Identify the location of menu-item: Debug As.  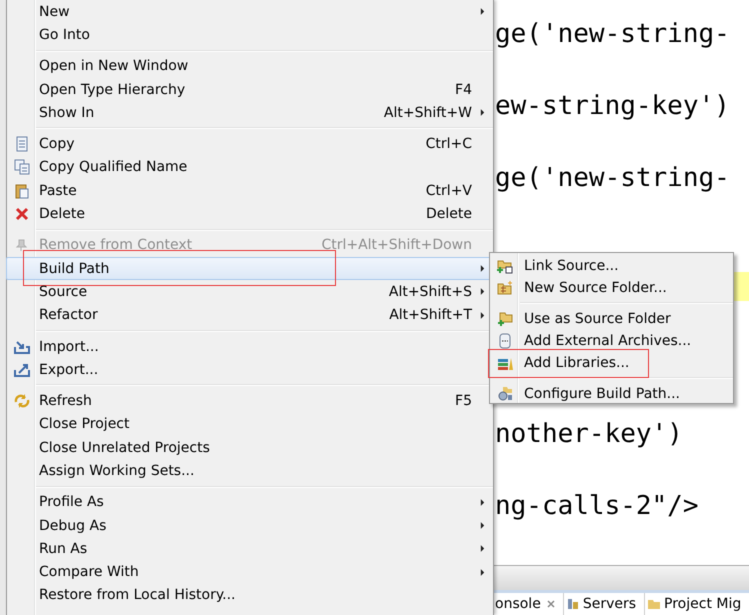
(248, 526).